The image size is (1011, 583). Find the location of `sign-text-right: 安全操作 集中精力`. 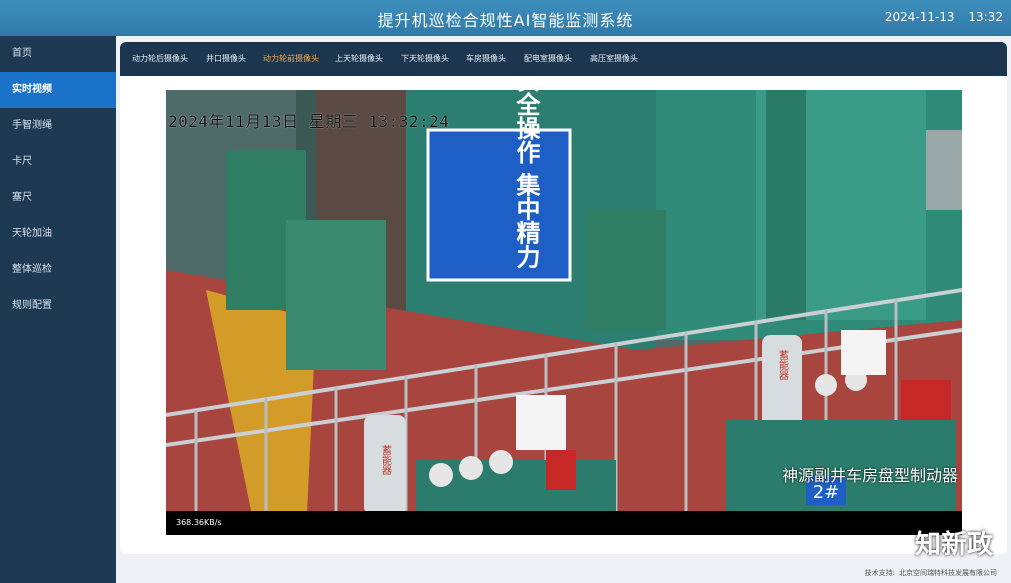

sign-text-right: 安全操作 集中精力 is located at coordinates (526, 179).